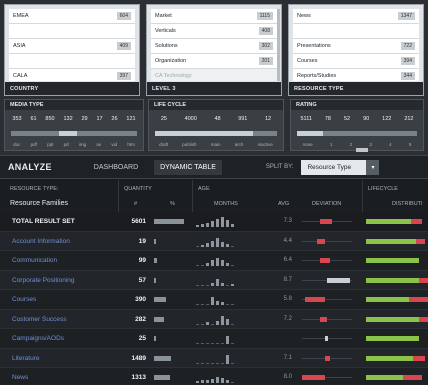 Image resolution: width=428 pixels, height=385 pixels. Describe the element at coordinates (214, 300) in the screenshot. I see `table-row: Courses 390 5.8` at that location.